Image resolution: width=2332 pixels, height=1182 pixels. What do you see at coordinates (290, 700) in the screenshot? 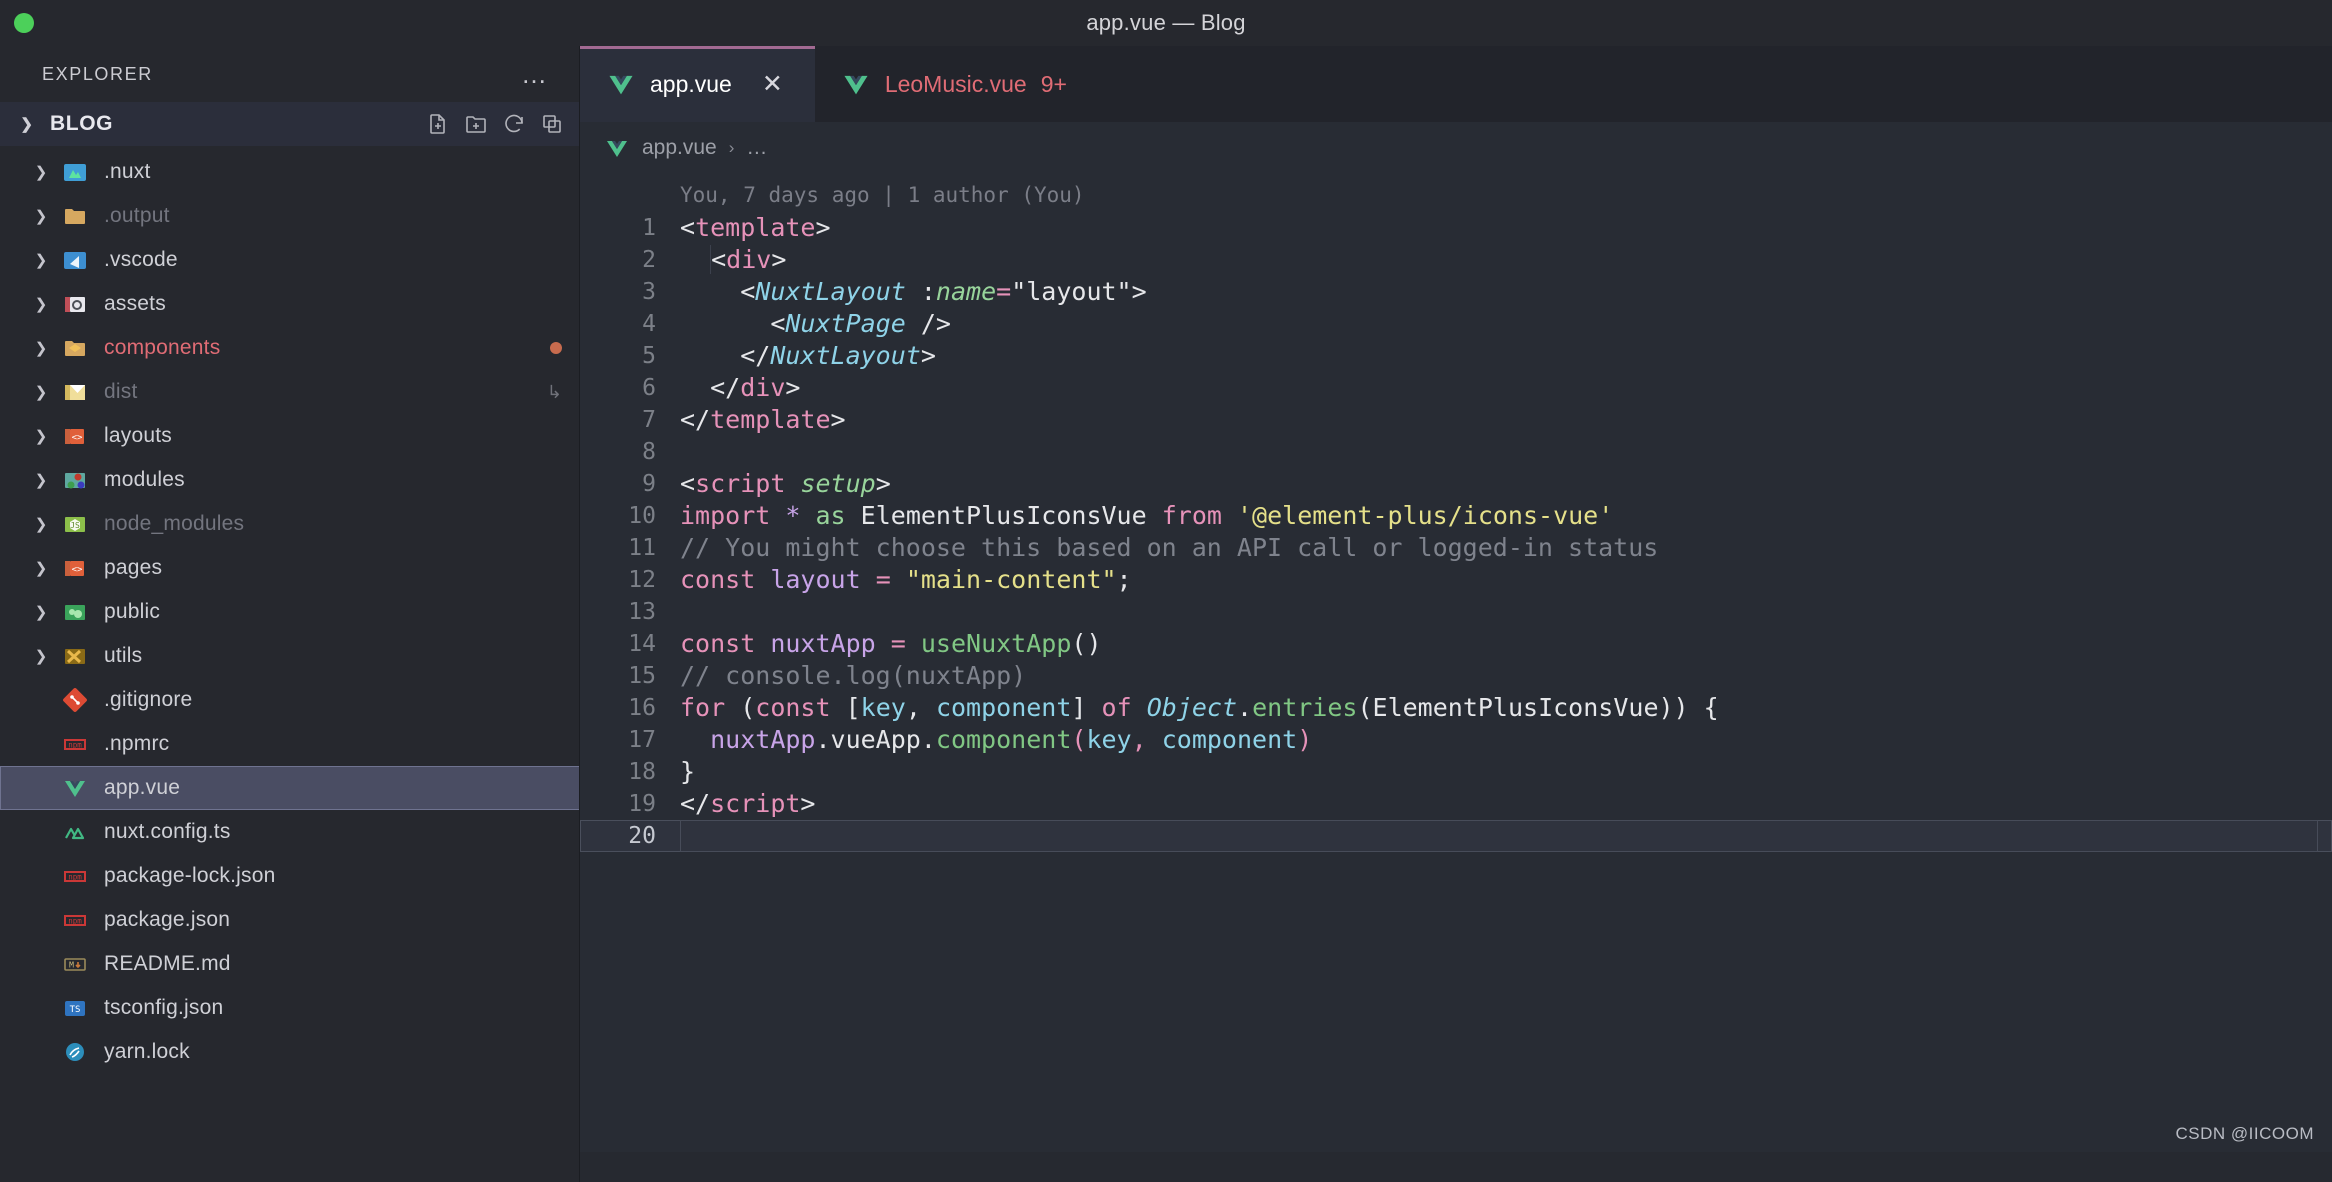
I see `tree-item-gitignore: .gitignore` at bounding box center [290, 700].